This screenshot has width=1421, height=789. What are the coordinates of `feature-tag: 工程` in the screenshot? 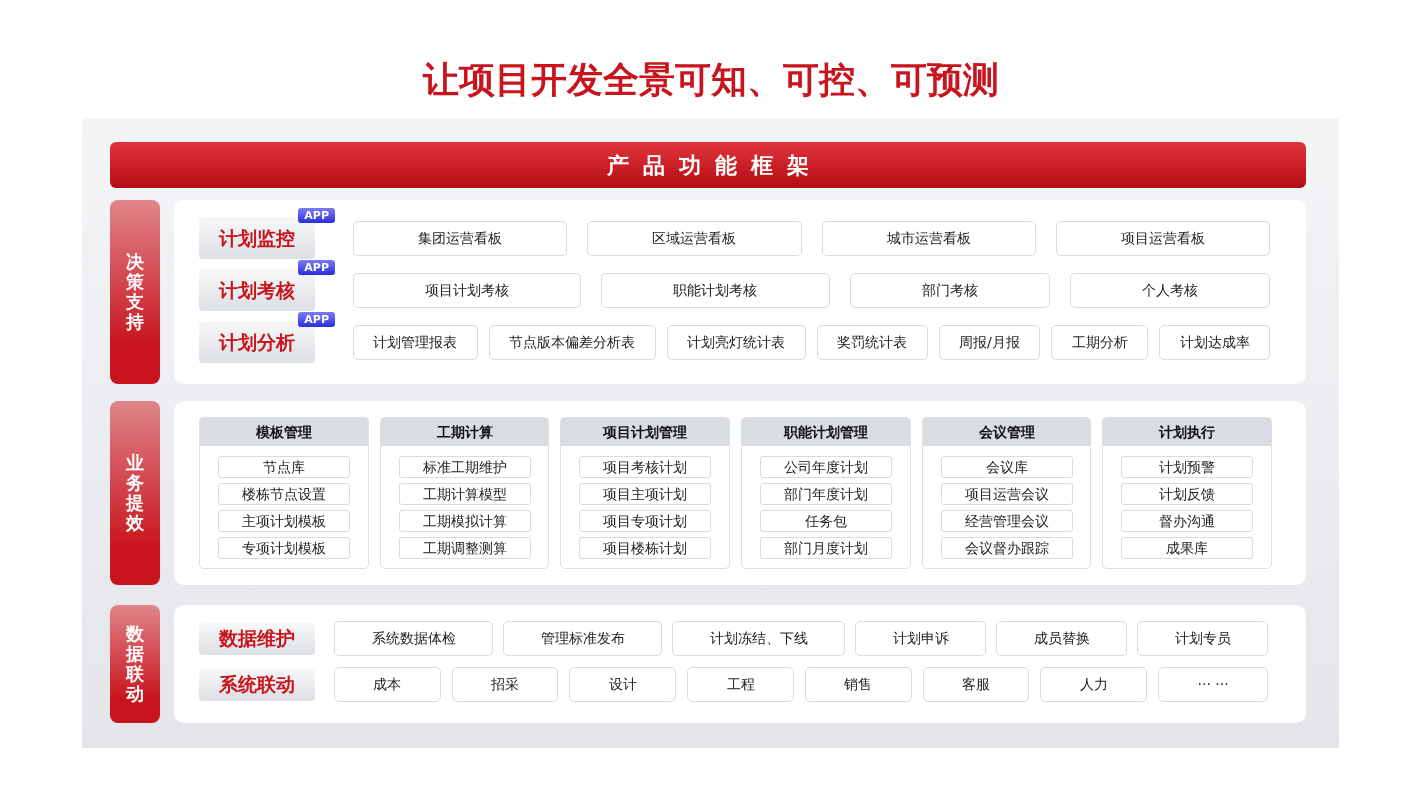 It's located at (740, 684).